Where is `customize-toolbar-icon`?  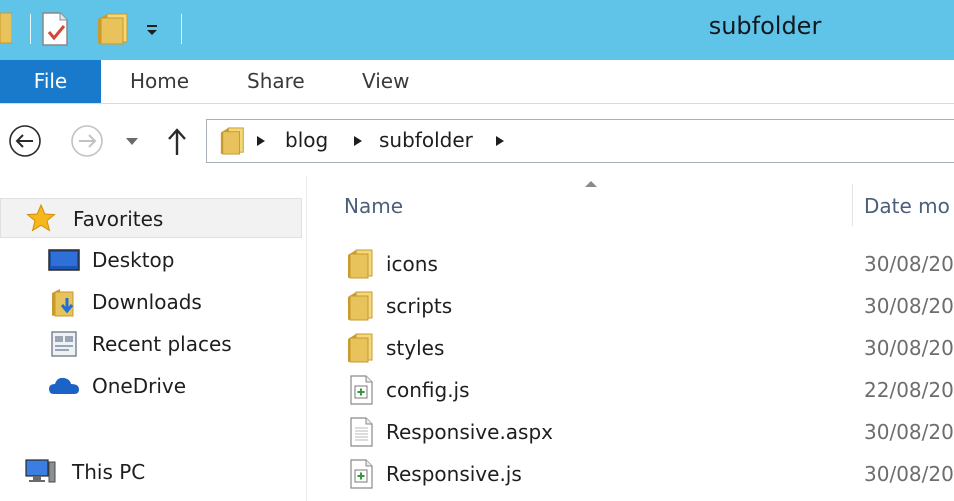 customize-toolbar-icon is located at coordinates (152, 30).